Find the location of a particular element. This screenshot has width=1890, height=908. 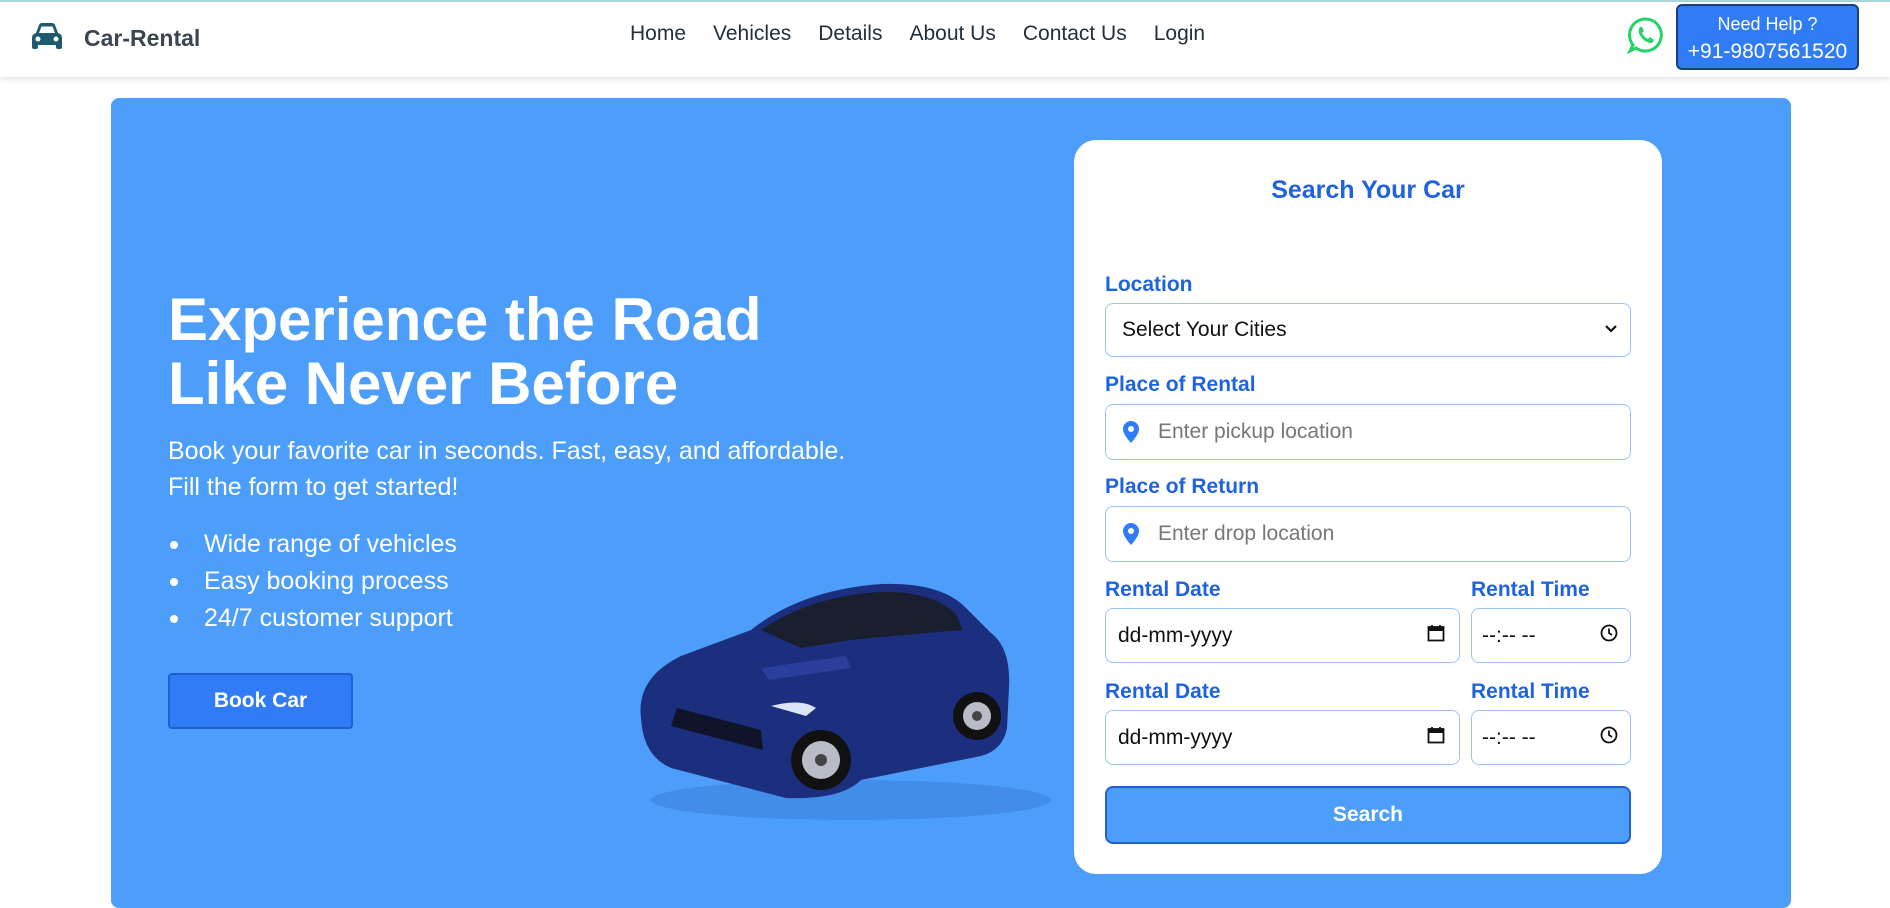

brand: Car-Rental is located at coordinates (115, 38).